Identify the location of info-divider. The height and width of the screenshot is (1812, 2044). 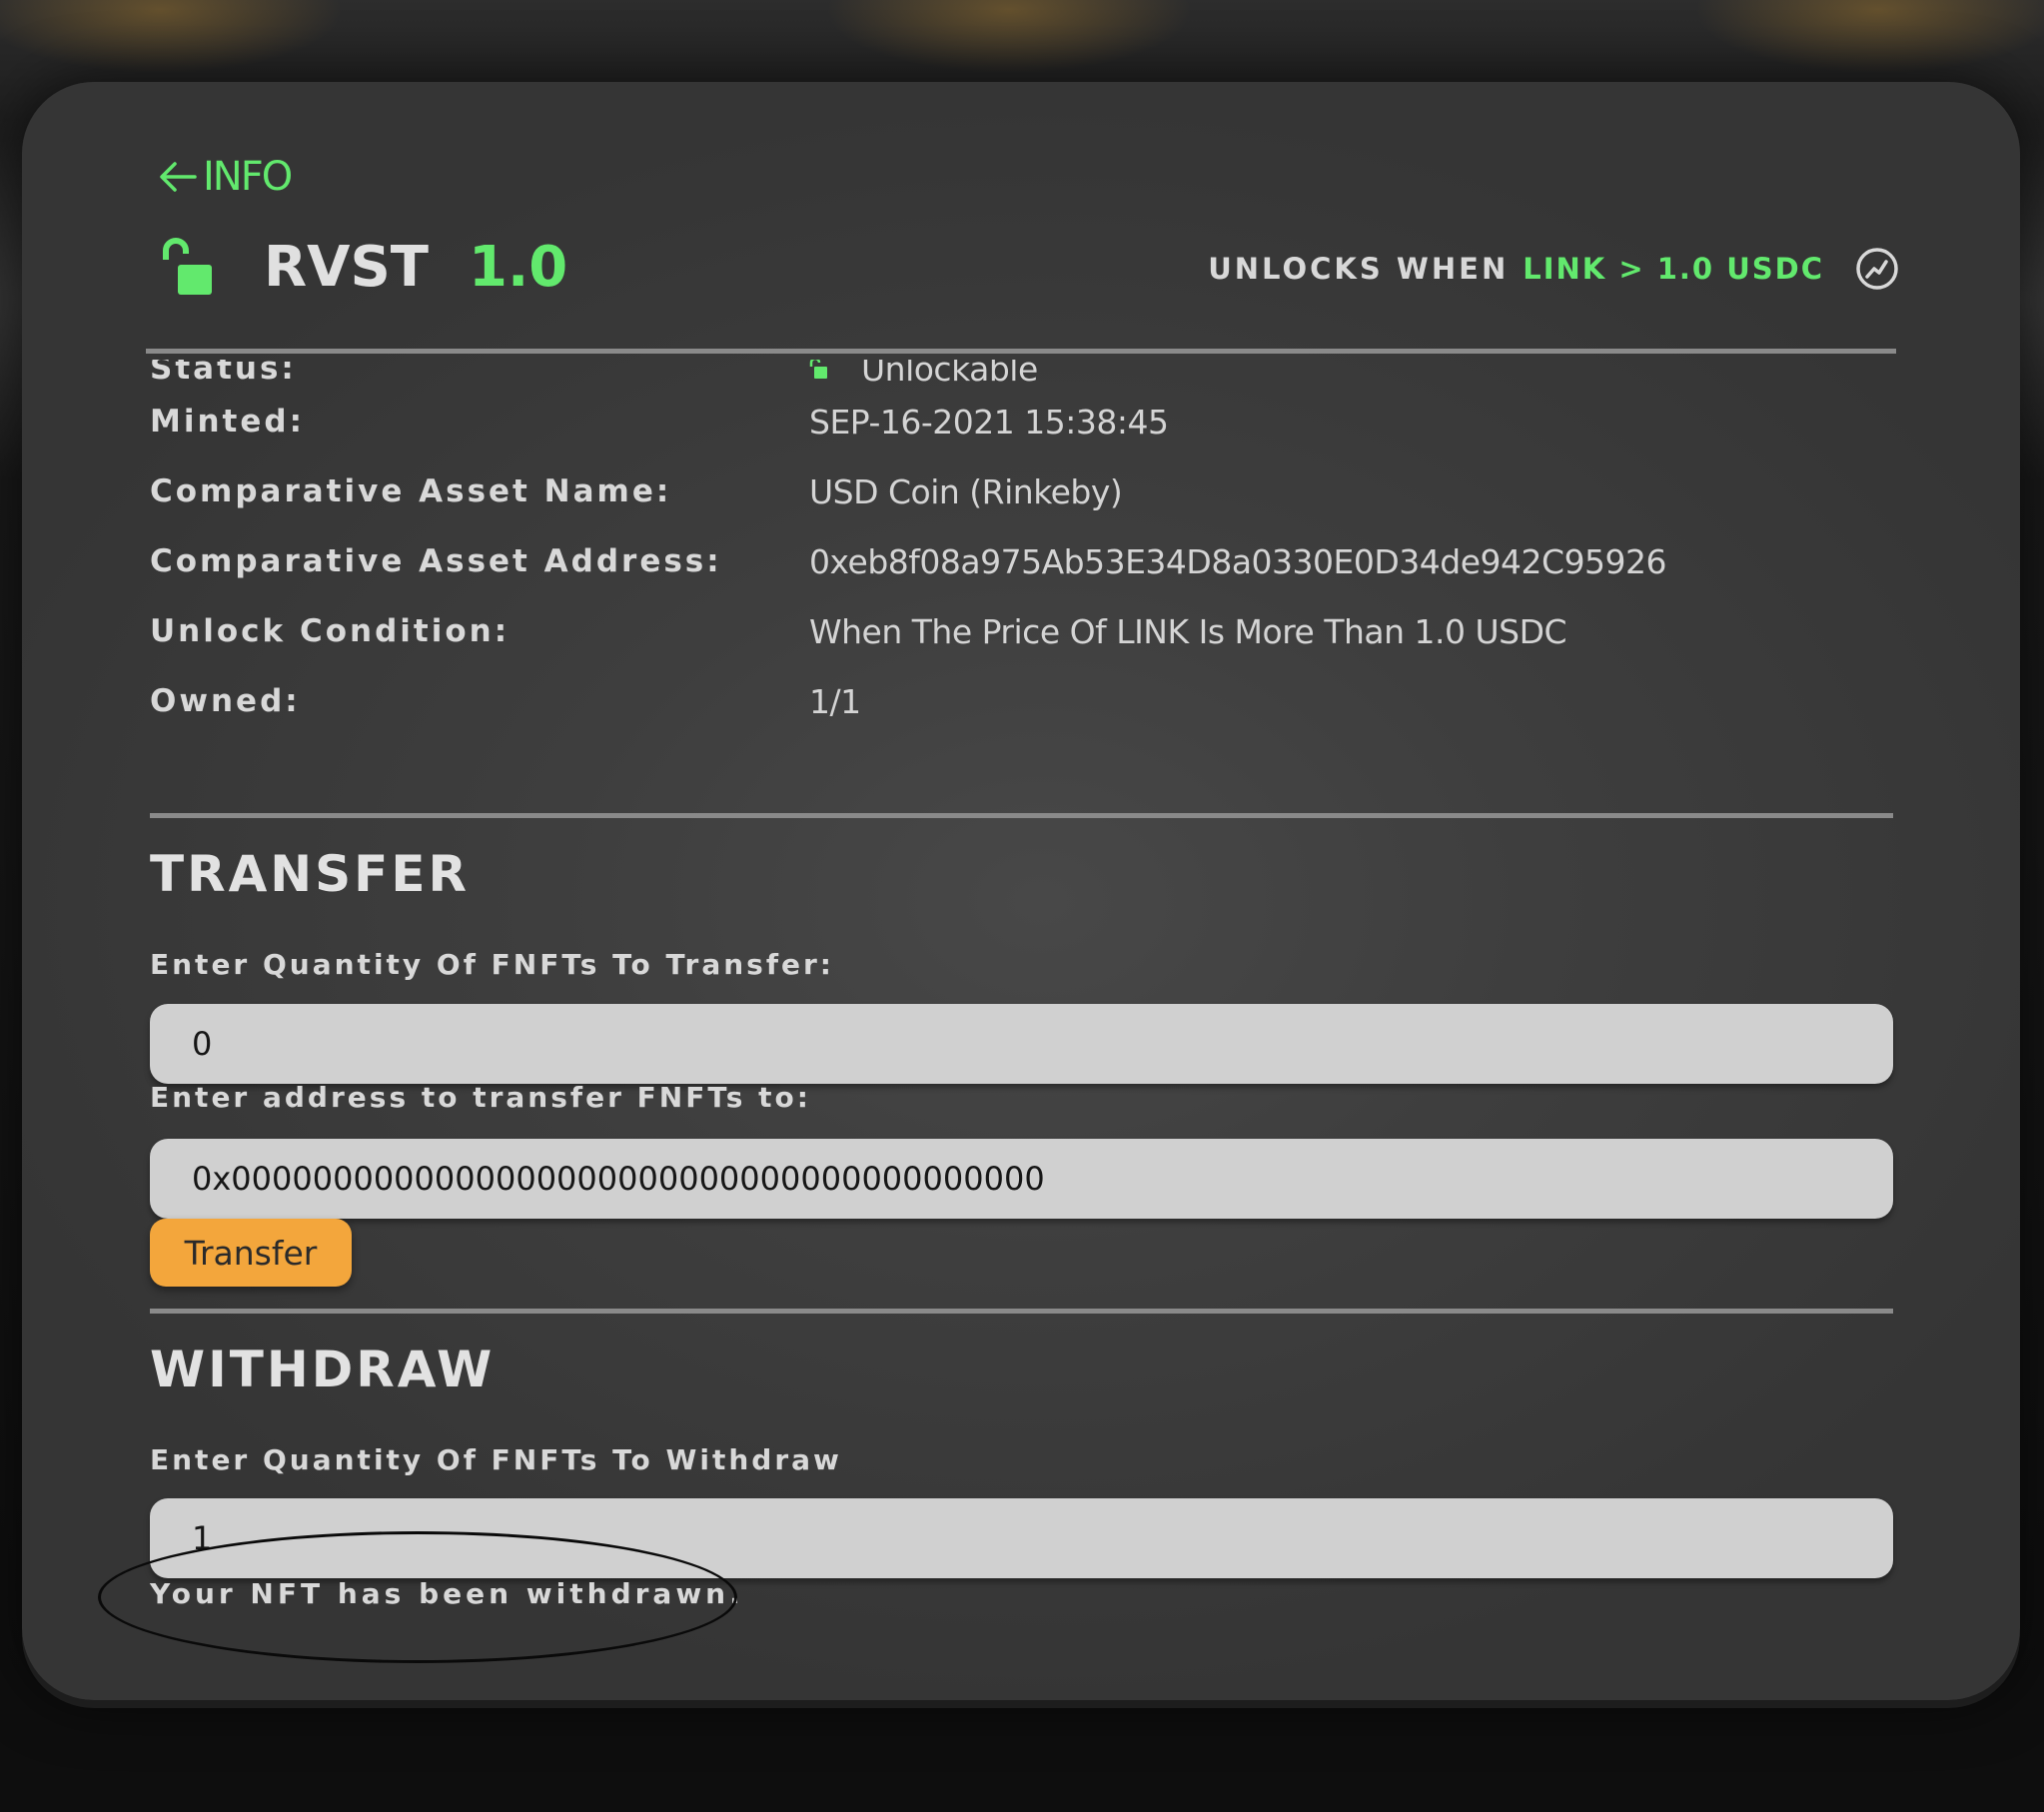
(1021, 815).